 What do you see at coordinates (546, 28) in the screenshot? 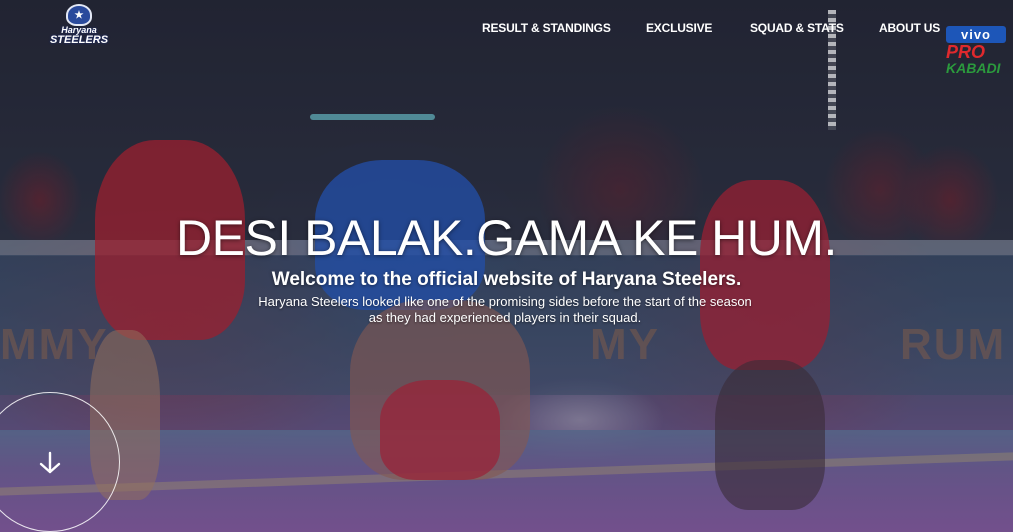
I see `nav-item-result-standings: RESULT & STANDINGS` at bounding box center [546, 28].